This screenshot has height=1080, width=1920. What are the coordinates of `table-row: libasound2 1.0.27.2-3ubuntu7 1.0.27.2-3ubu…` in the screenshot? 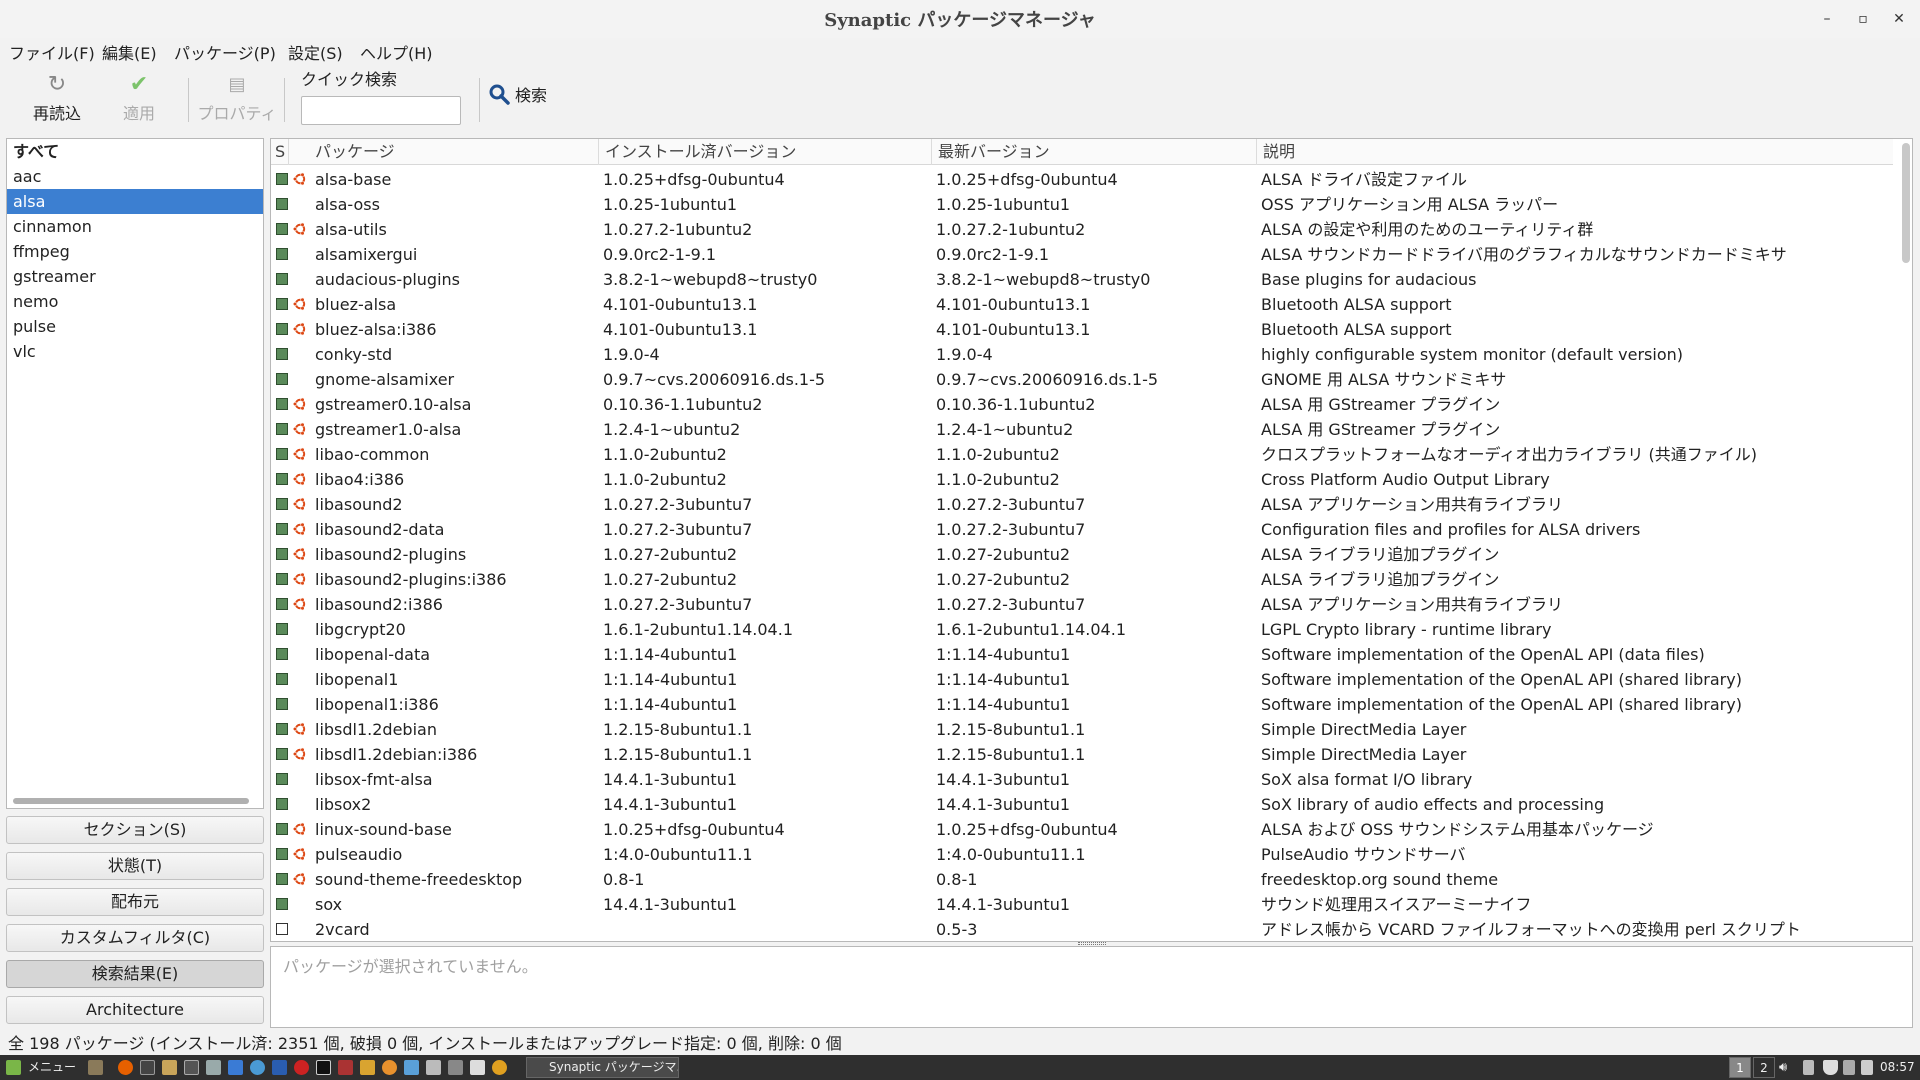 It's located at (1082, 504).